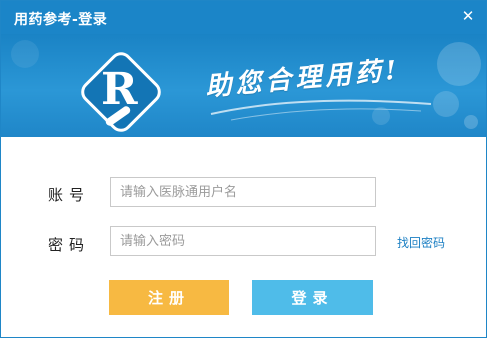 The height and width of the screenshot is (338, 487). Describe the element at coordinates (312, 297) in the screenshot. I see `login-button: 登录` at that location.